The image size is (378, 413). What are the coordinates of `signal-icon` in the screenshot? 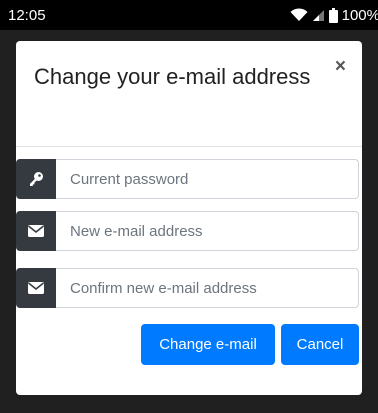 It's located at (318, 15).